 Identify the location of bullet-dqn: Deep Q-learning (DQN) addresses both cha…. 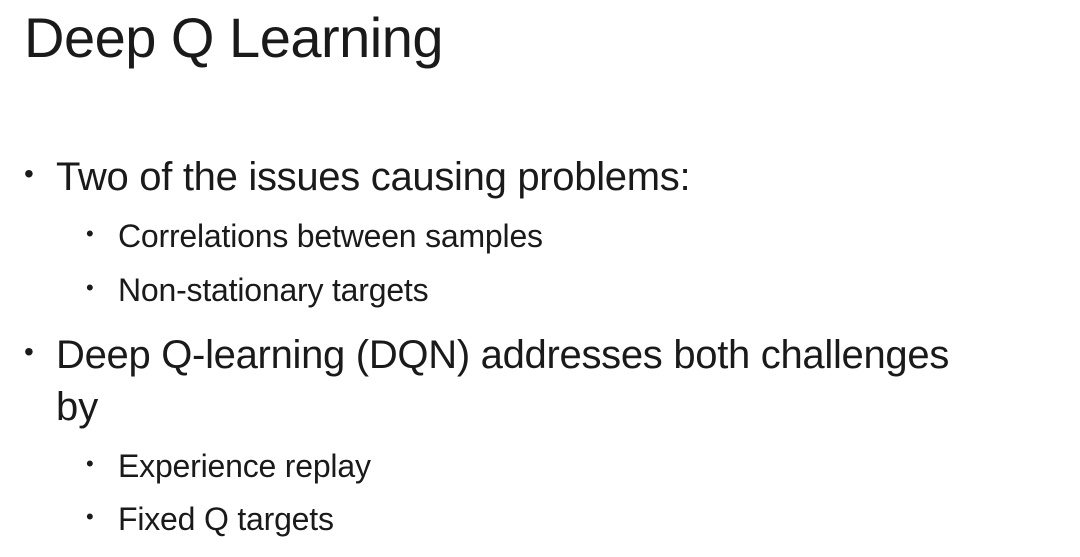
(503, 355).